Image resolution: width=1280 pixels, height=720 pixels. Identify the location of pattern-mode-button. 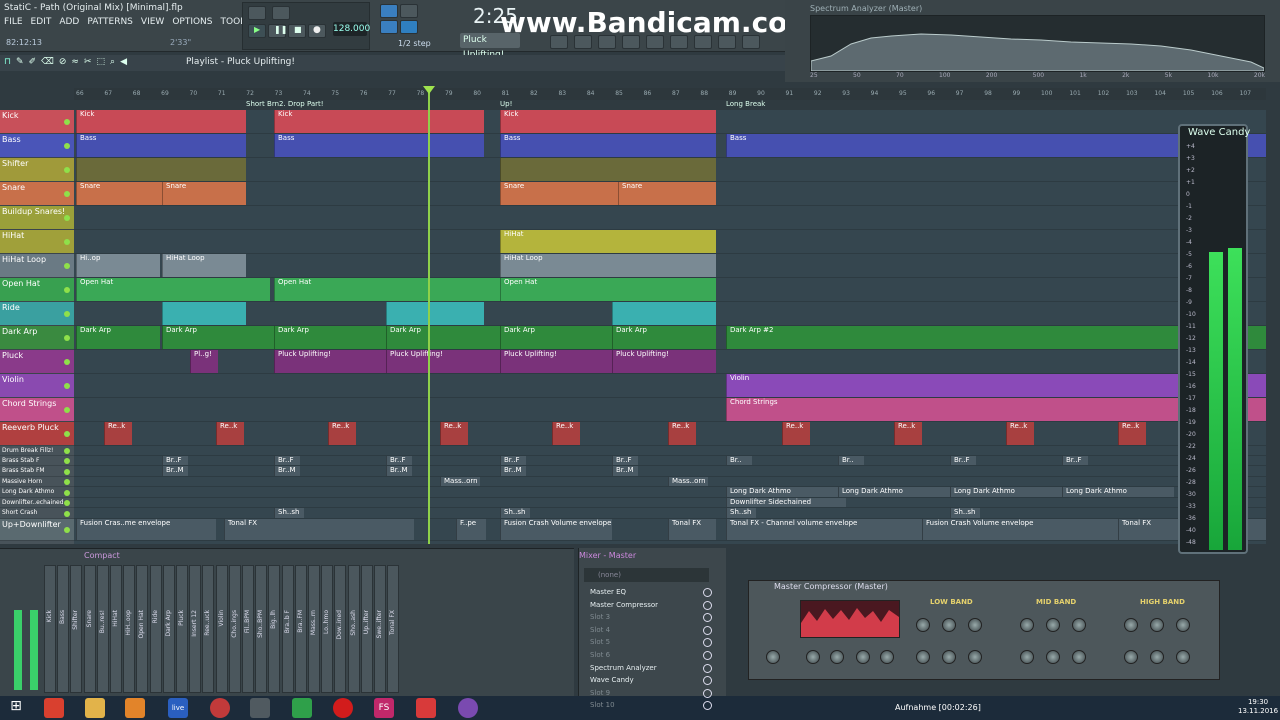
(257, 13).